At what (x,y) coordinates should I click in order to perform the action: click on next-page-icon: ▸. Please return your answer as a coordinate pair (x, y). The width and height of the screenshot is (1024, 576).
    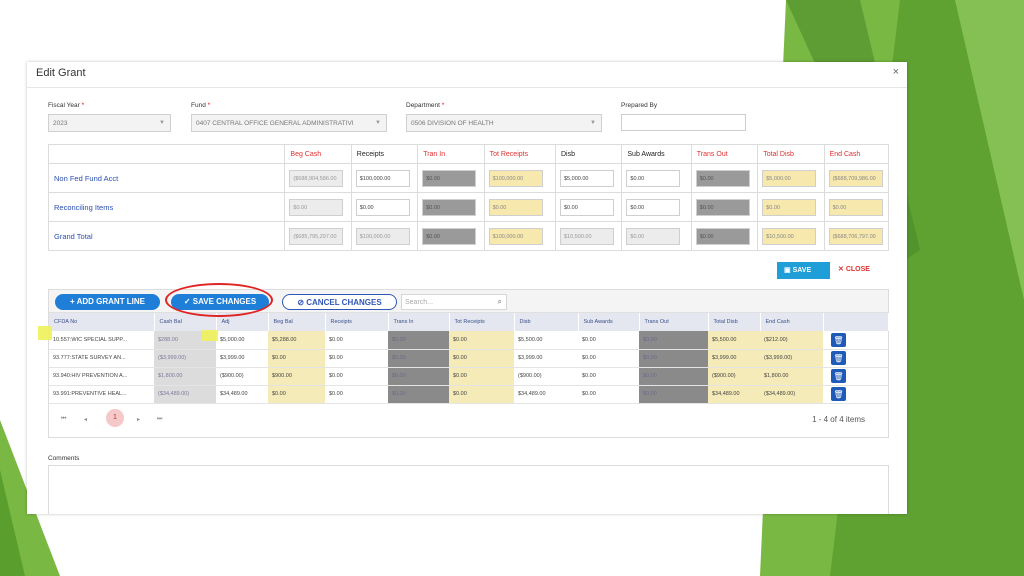
    Looking at the image, I should click on (138, 419).